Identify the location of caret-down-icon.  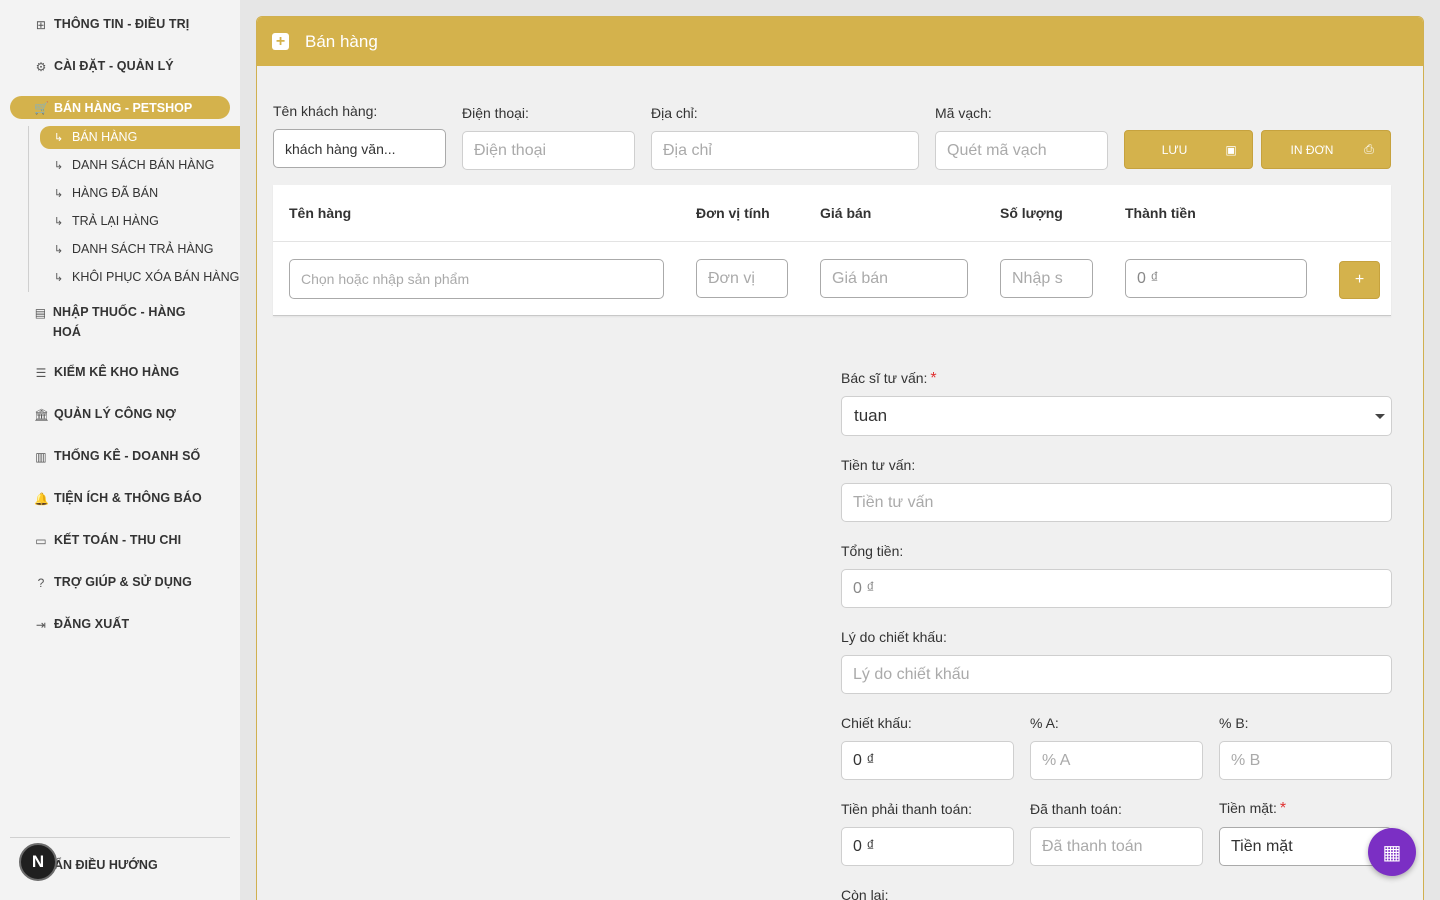
(1380, 416).